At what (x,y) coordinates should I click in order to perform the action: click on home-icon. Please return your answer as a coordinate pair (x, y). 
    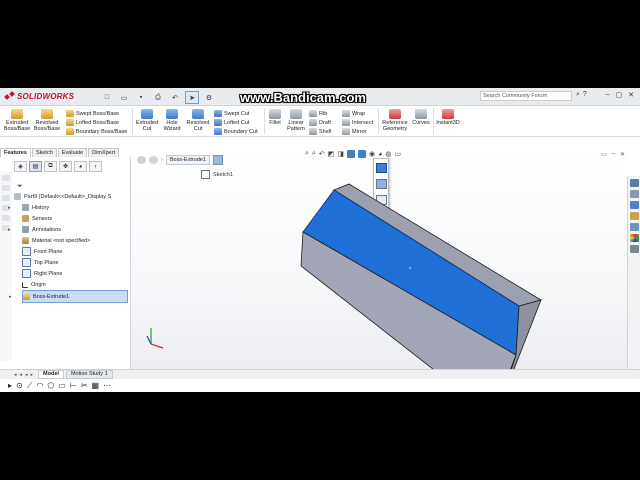
    Looking at the image, I should click on (634, 183).